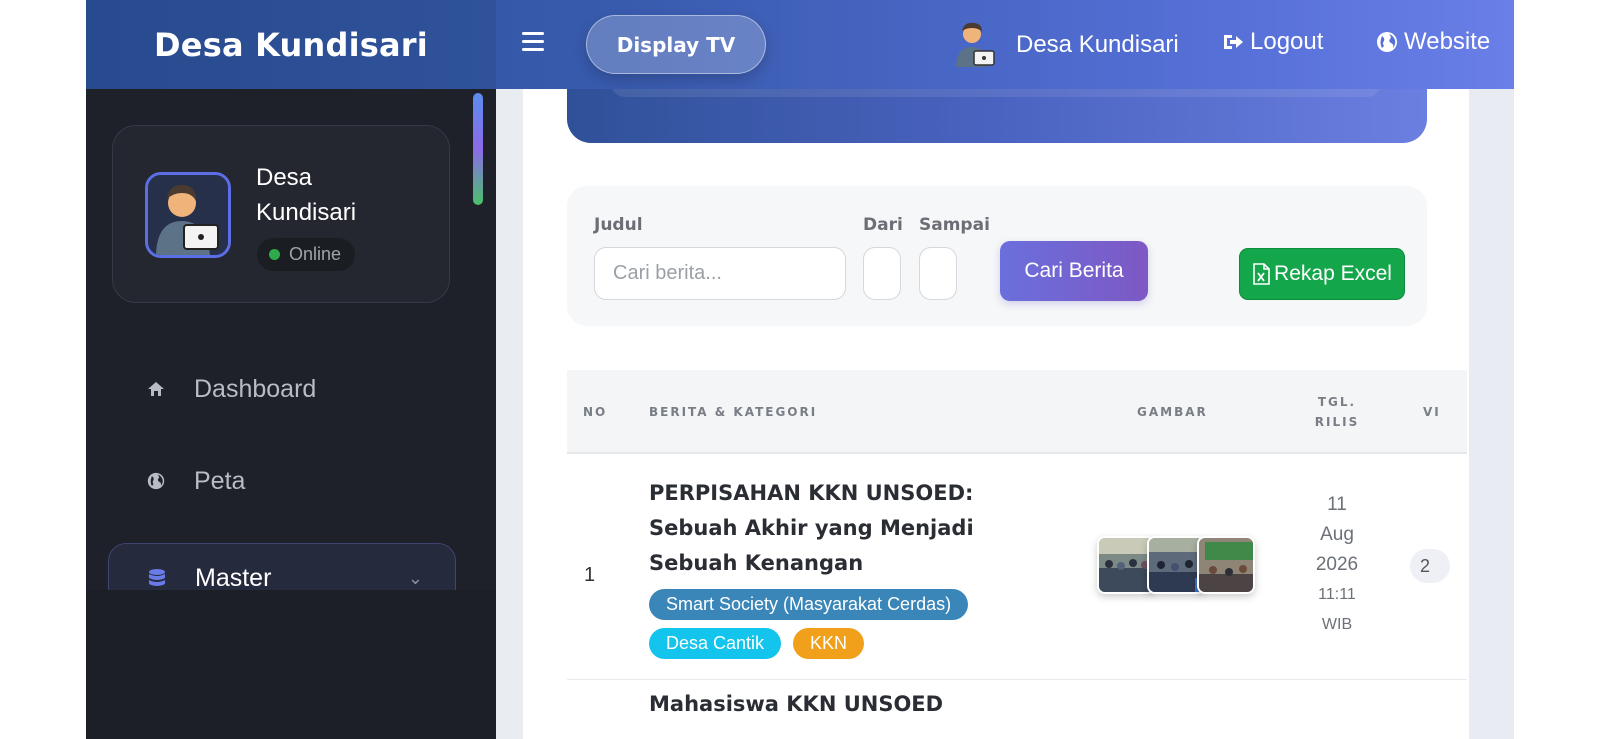  What do you see at coordinates (1097, 44) in the screenshot?
I see `nav-user-name: Desa Kundisari` at bounding box center [1097, 44].